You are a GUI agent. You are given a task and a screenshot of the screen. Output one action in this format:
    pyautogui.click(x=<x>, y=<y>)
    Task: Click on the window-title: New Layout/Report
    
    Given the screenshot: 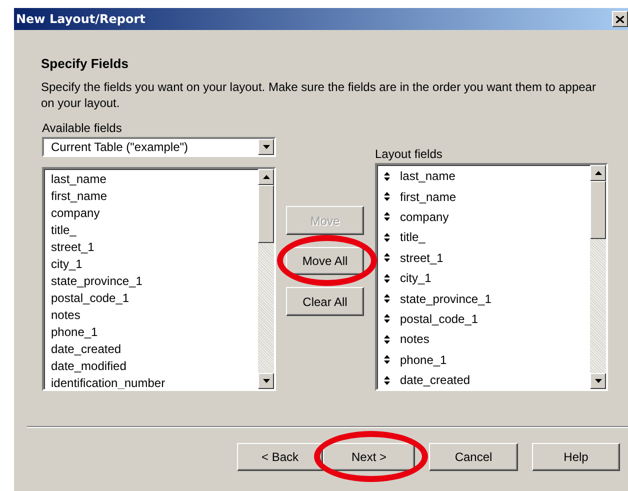 What is the action you would take?
    pyautogui.click(x=81, y=19)
    